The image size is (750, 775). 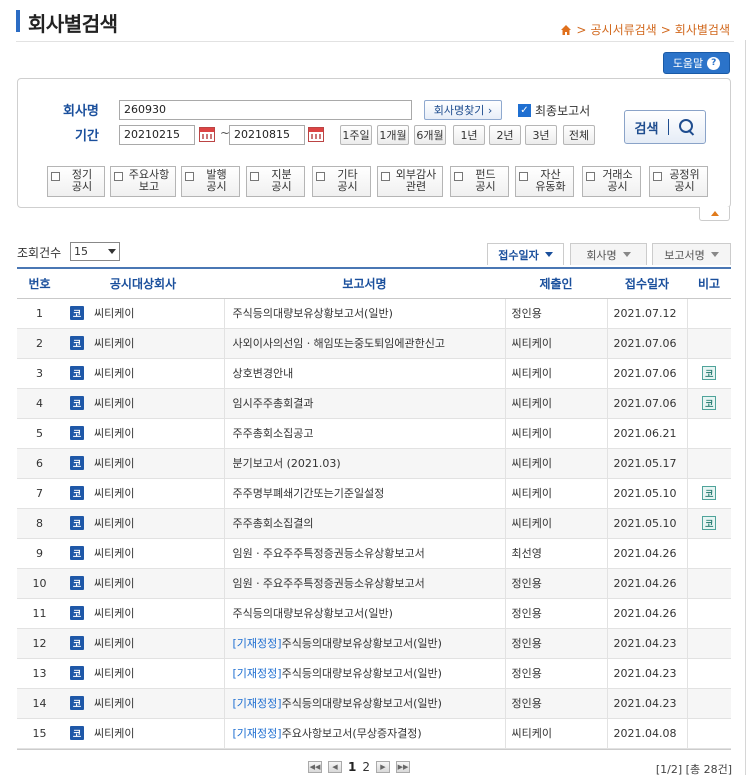 I want to click on company-input: 260930, so click(x=265, y=110).